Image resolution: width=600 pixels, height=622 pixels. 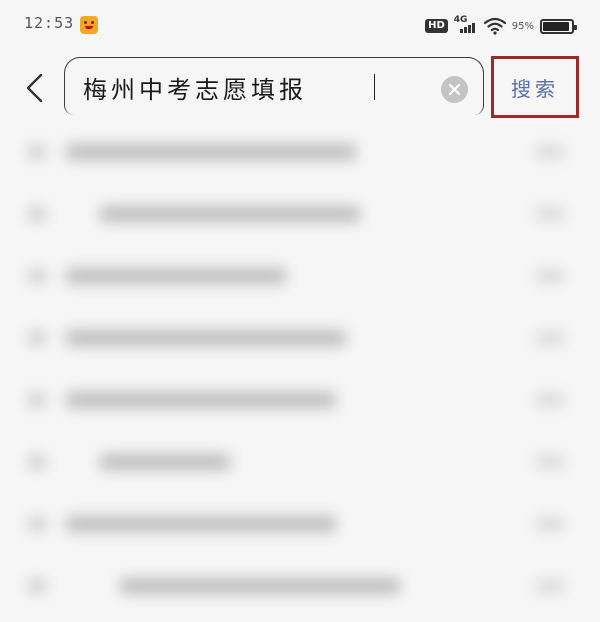 I want to click on cellular-signal-icon: 4G, so click(x=465, y=25).